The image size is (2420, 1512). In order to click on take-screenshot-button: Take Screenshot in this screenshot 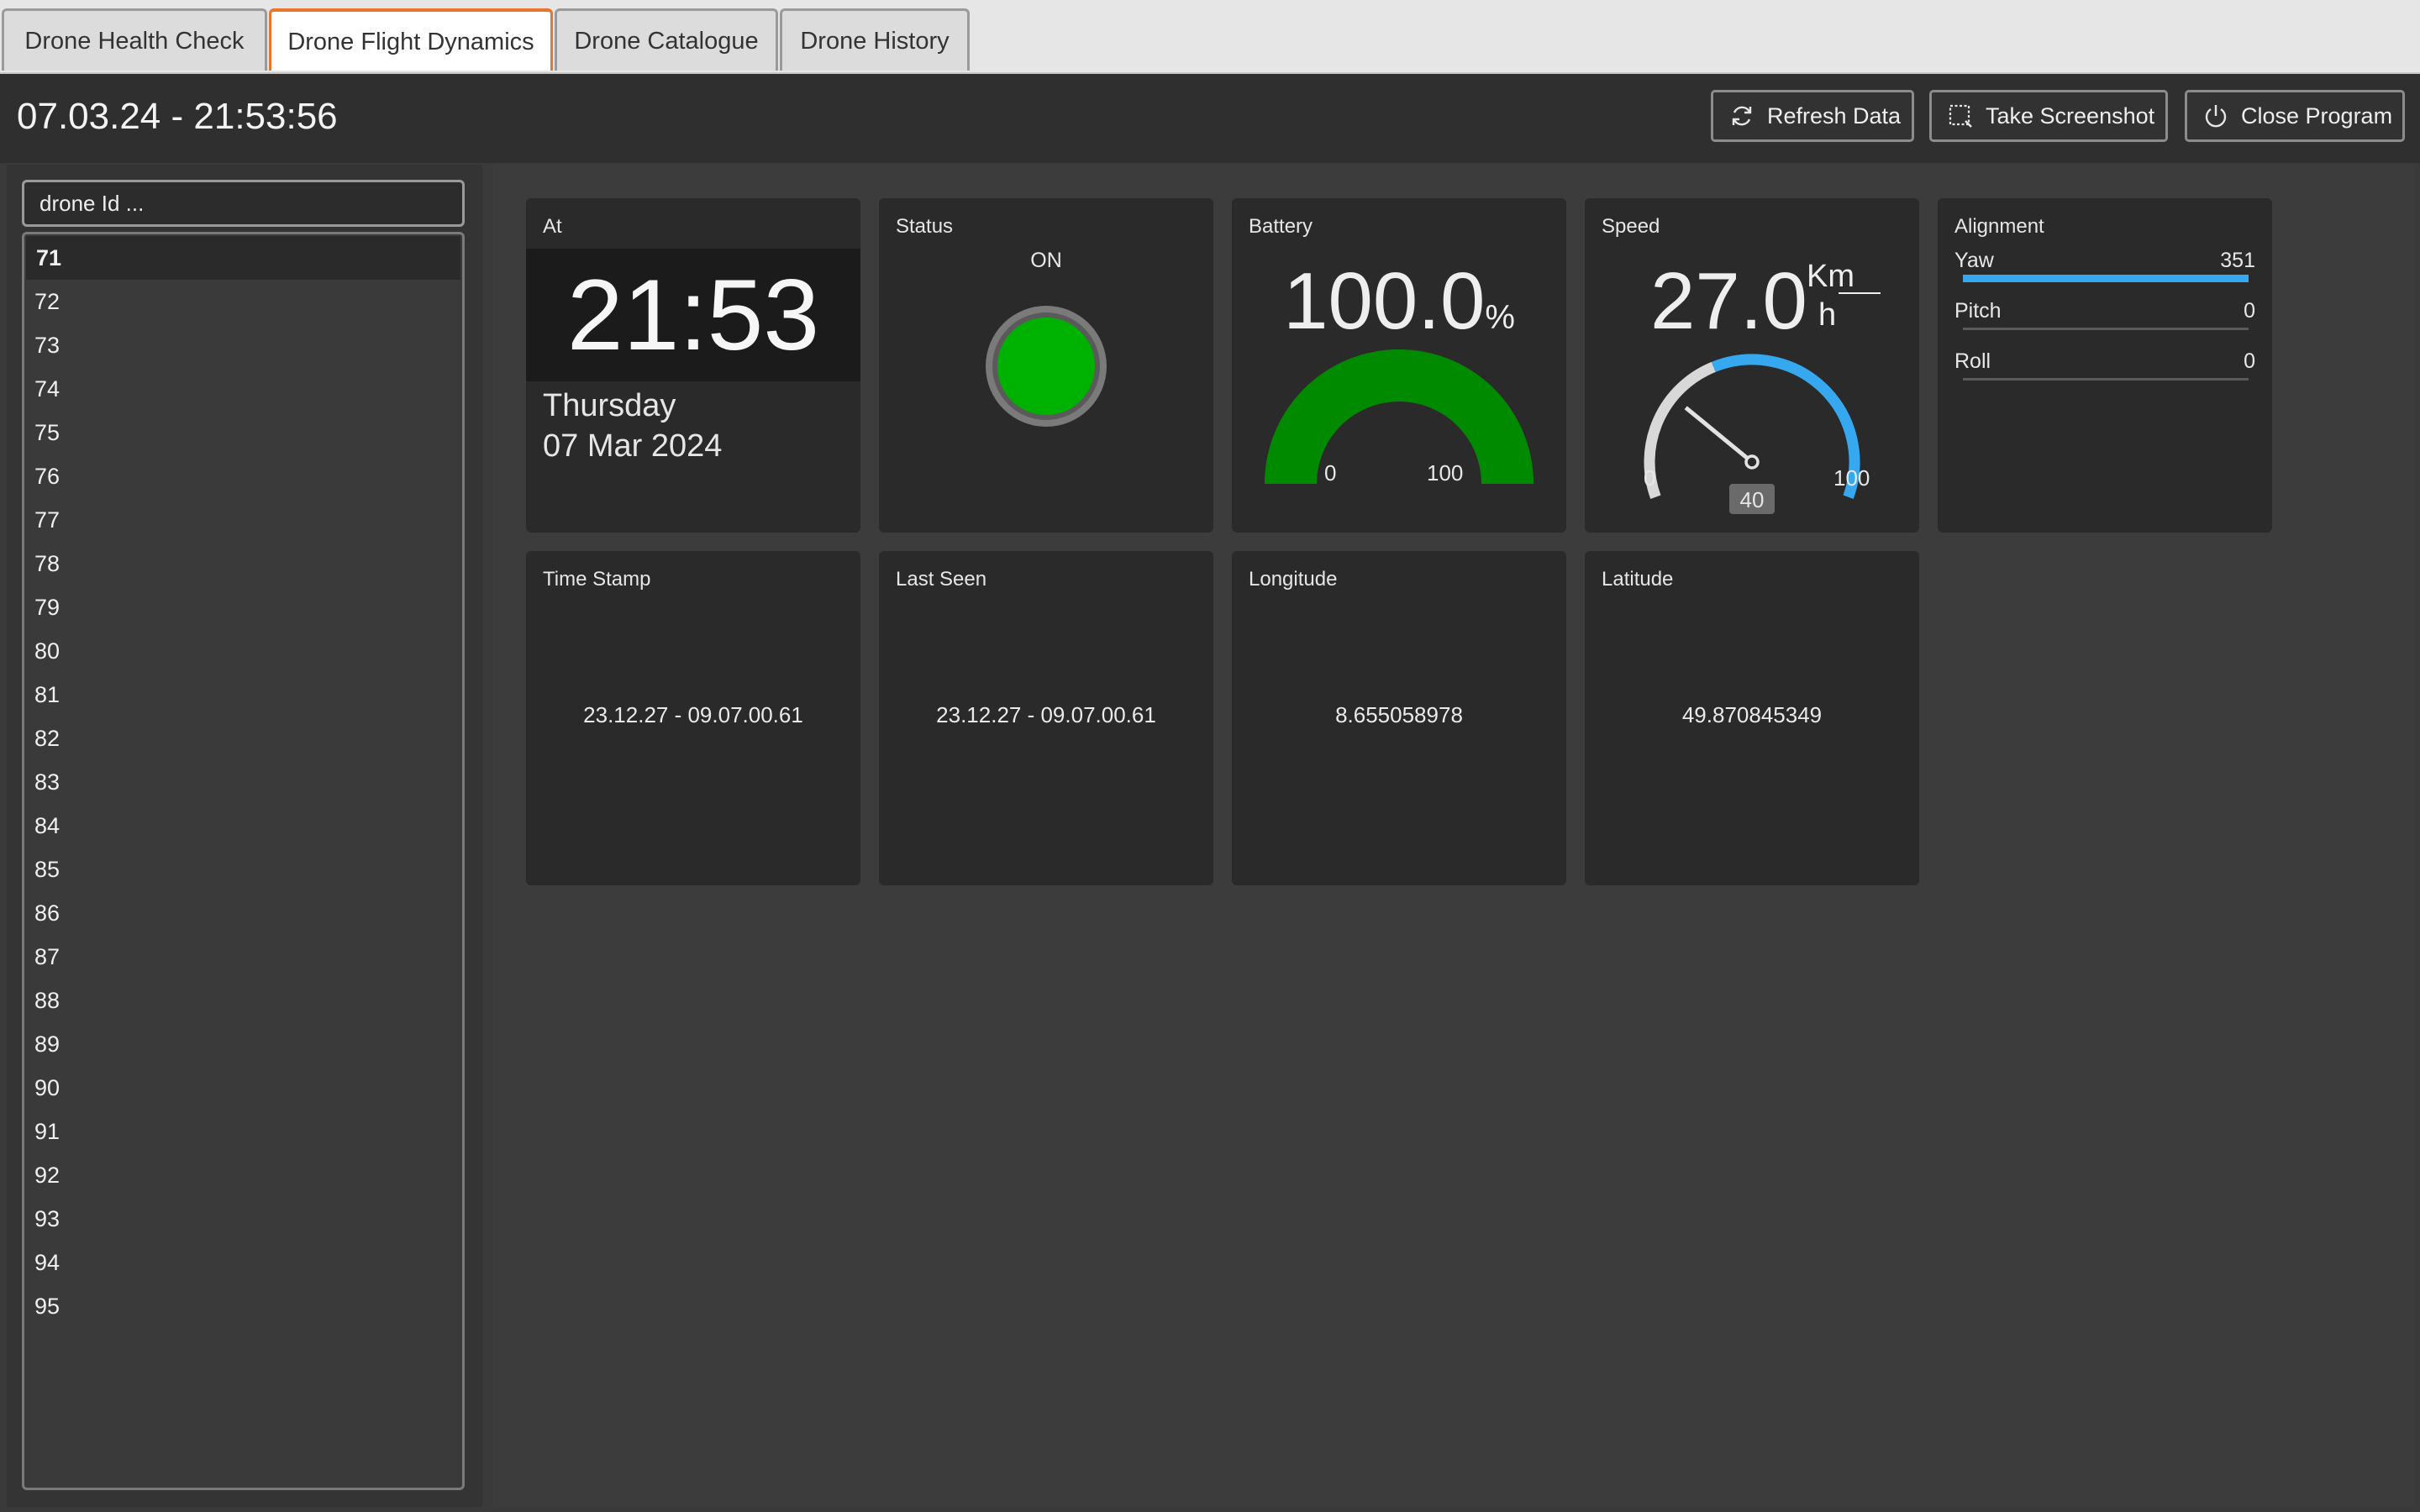, I will do `click(2048, 116)`.